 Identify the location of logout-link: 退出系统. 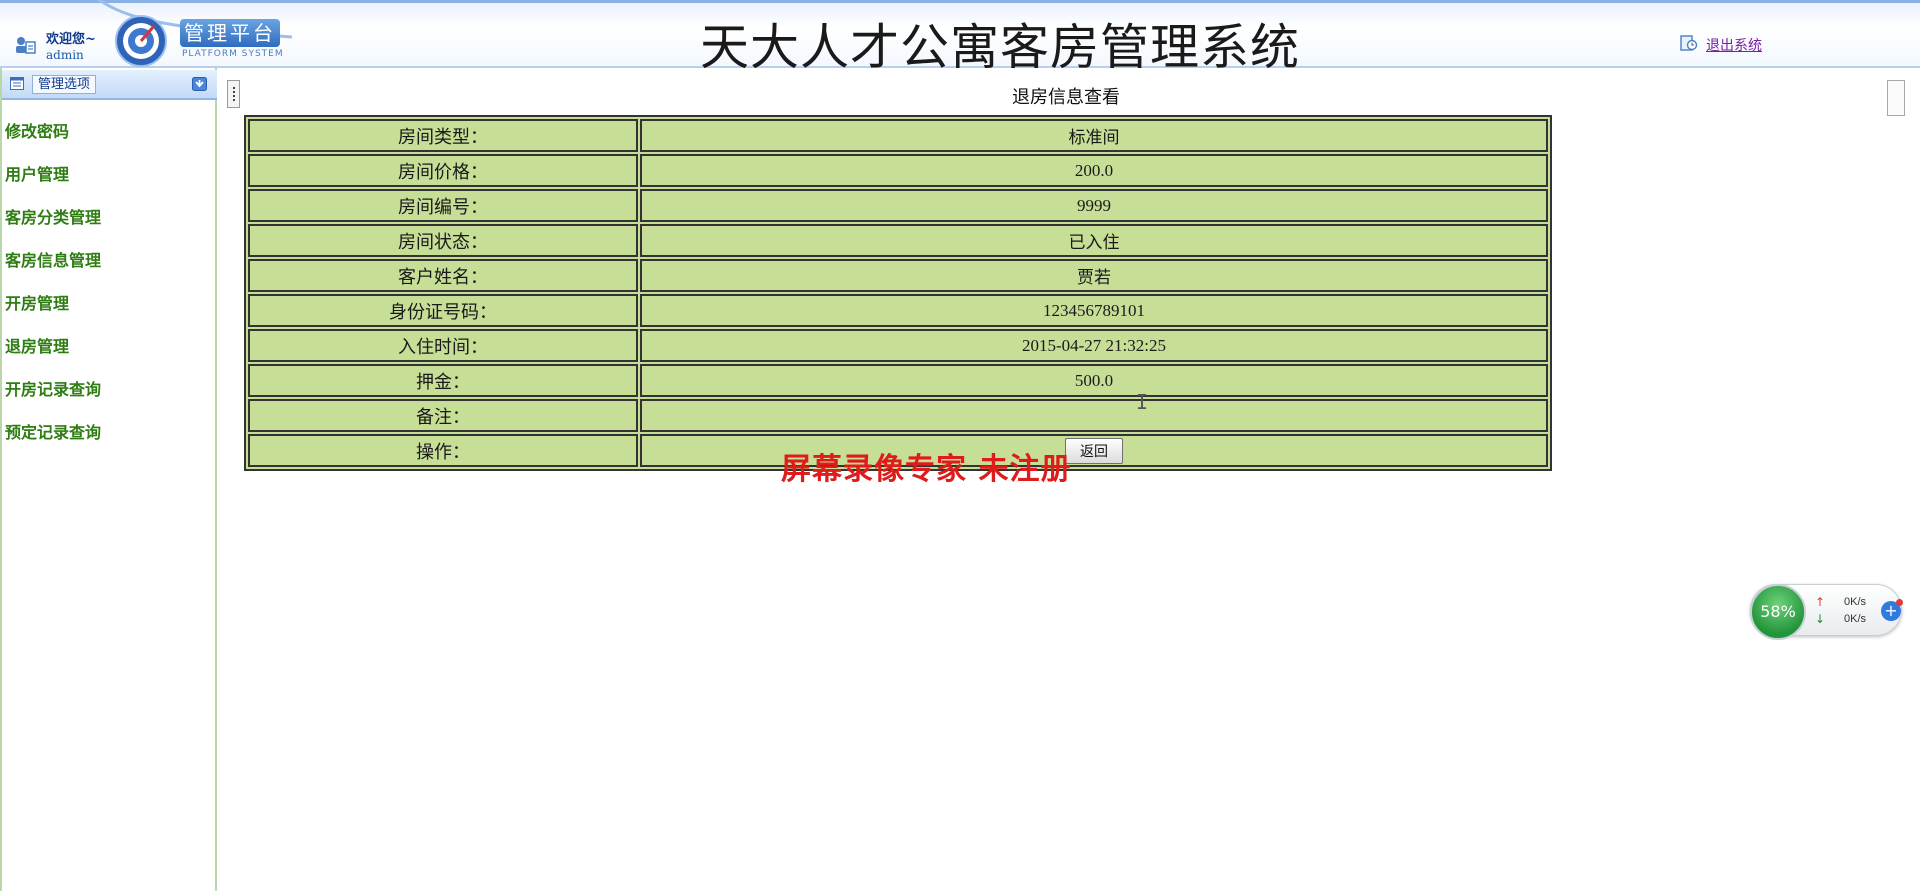
(1734, 45).